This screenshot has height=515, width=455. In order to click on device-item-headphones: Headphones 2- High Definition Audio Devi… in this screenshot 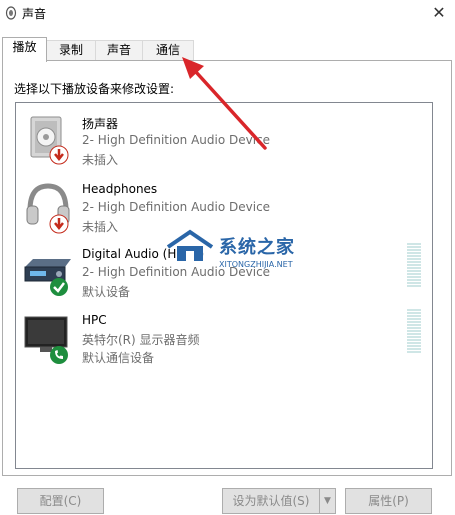, I will do `click(224, 209)`.